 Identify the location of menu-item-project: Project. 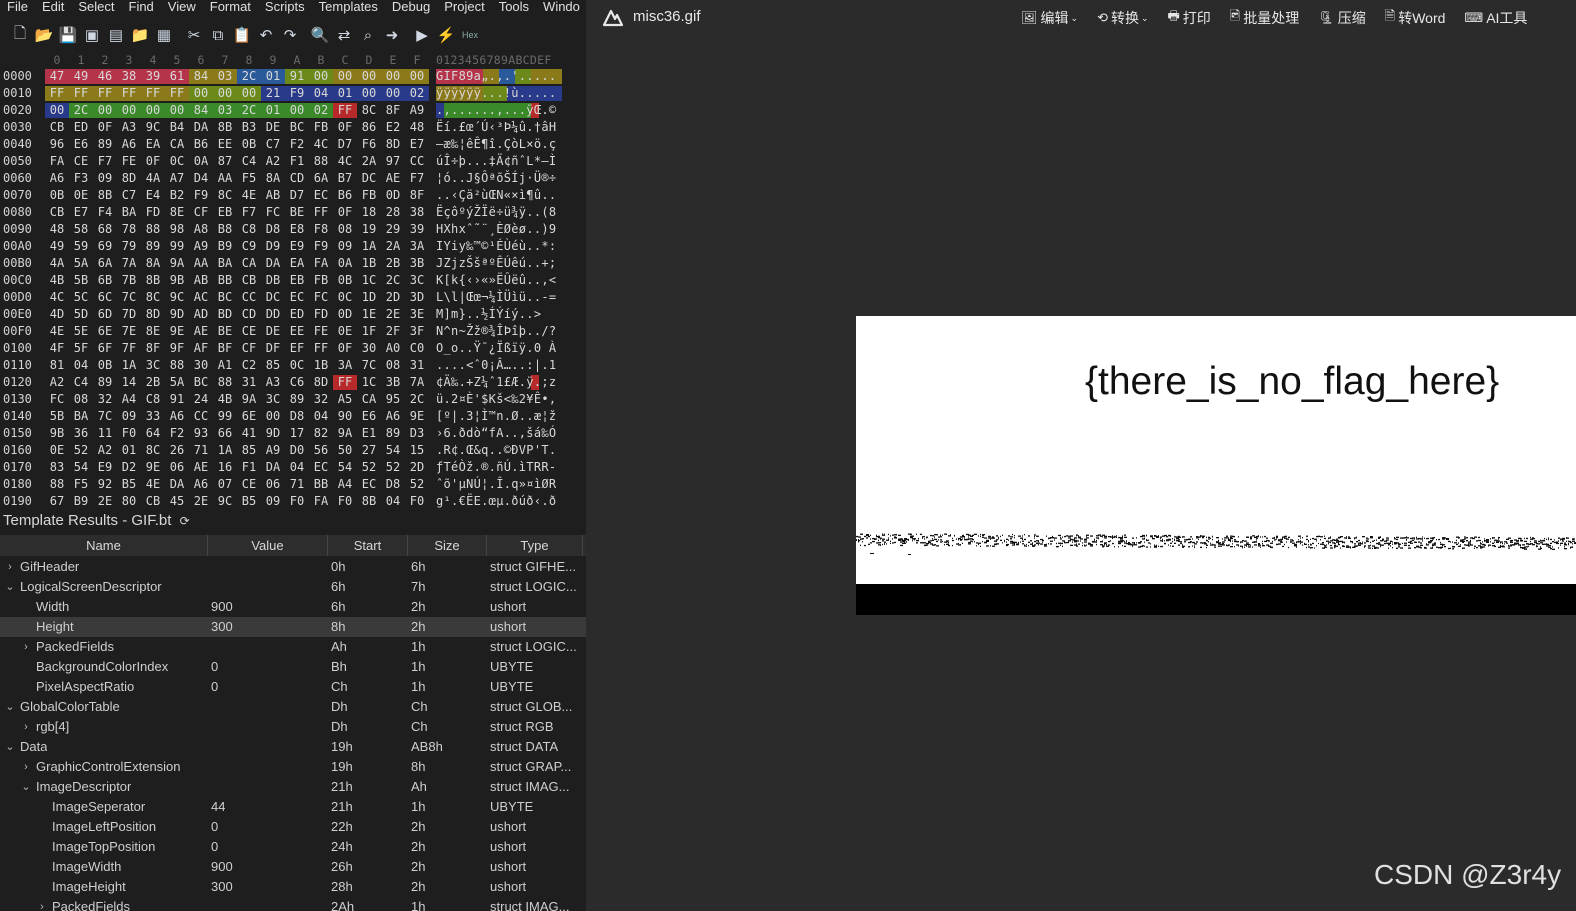
(464, 8).